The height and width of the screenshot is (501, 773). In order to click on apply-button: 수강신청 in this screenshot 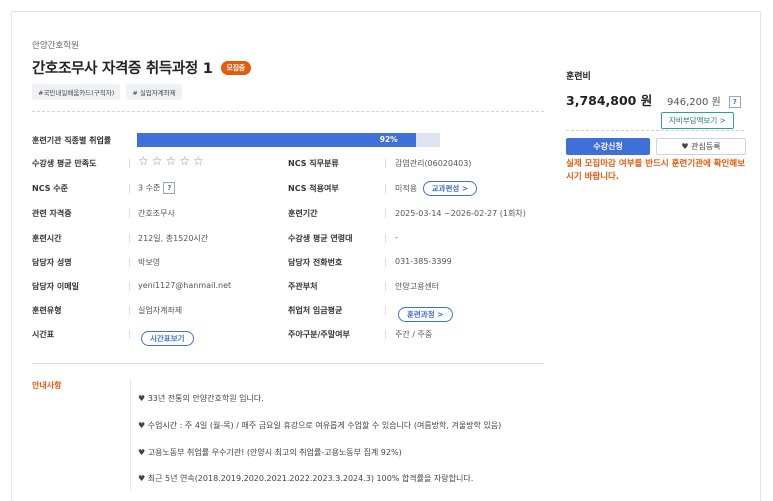, I will do `click(608, 146)`.